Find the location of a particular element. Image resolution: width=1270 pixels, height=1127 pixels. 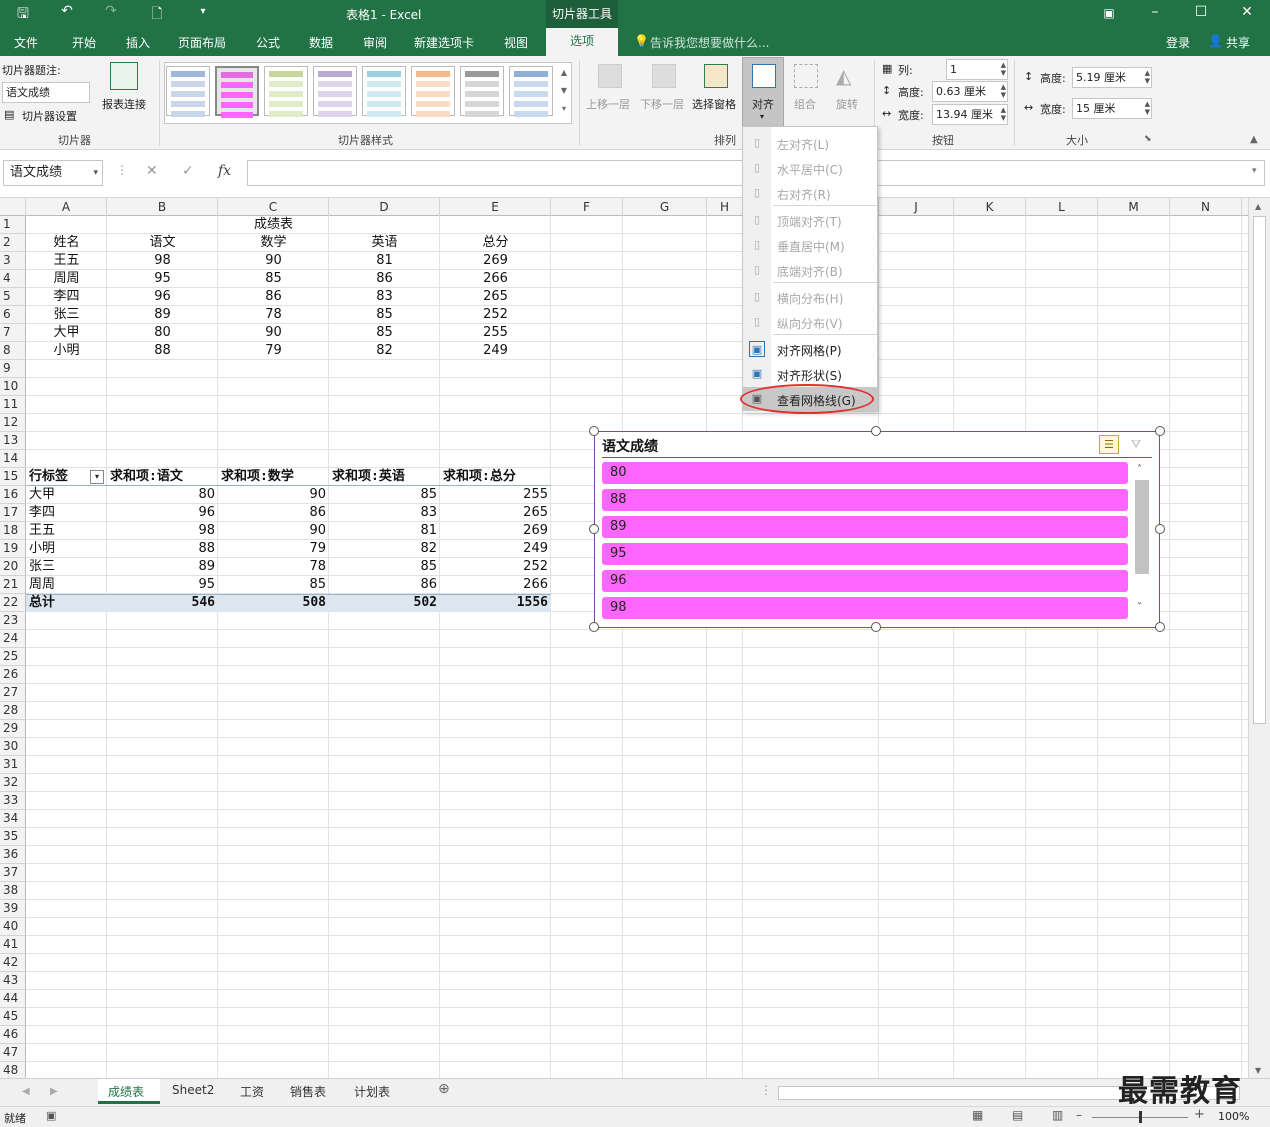

column-header: M is located at coordinates (1134, 207).